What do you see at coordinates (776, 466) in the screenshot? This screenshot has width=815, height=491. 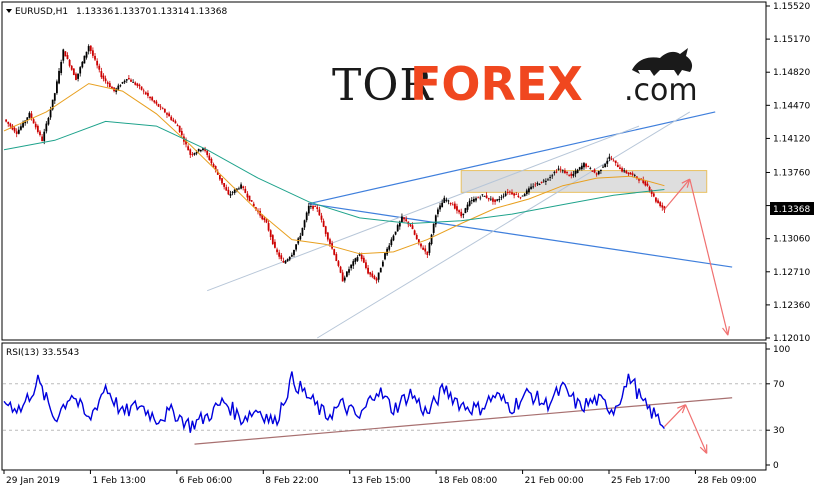 I see `rsi-tick-label: 0` at bounding box center [776, 466].